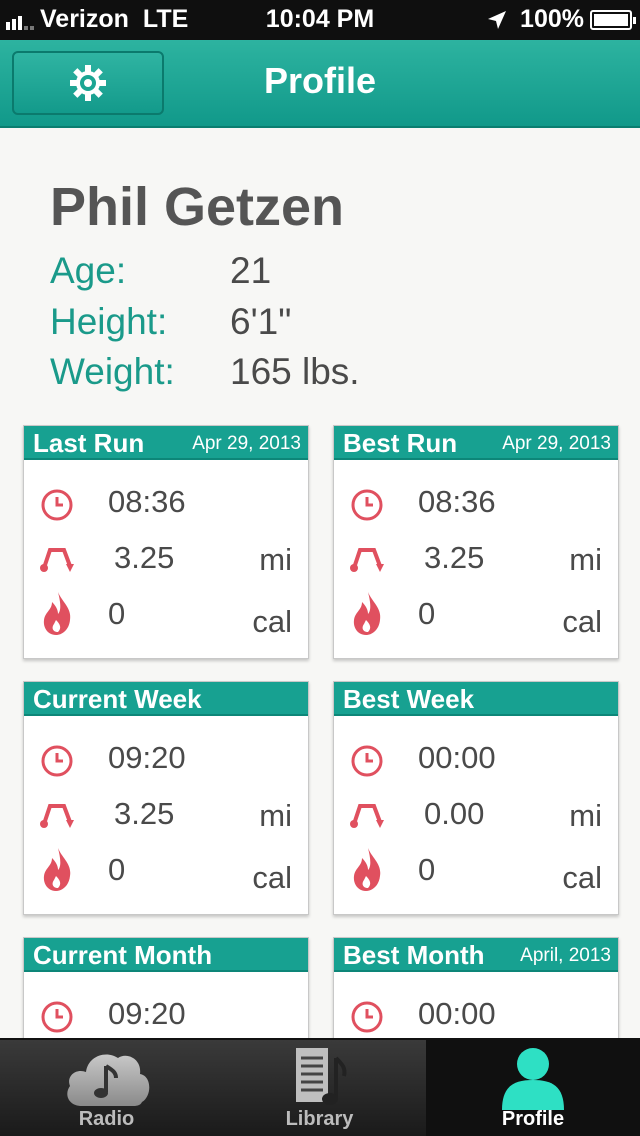  I want to click on card-title: Best Run, so click(400, 443).